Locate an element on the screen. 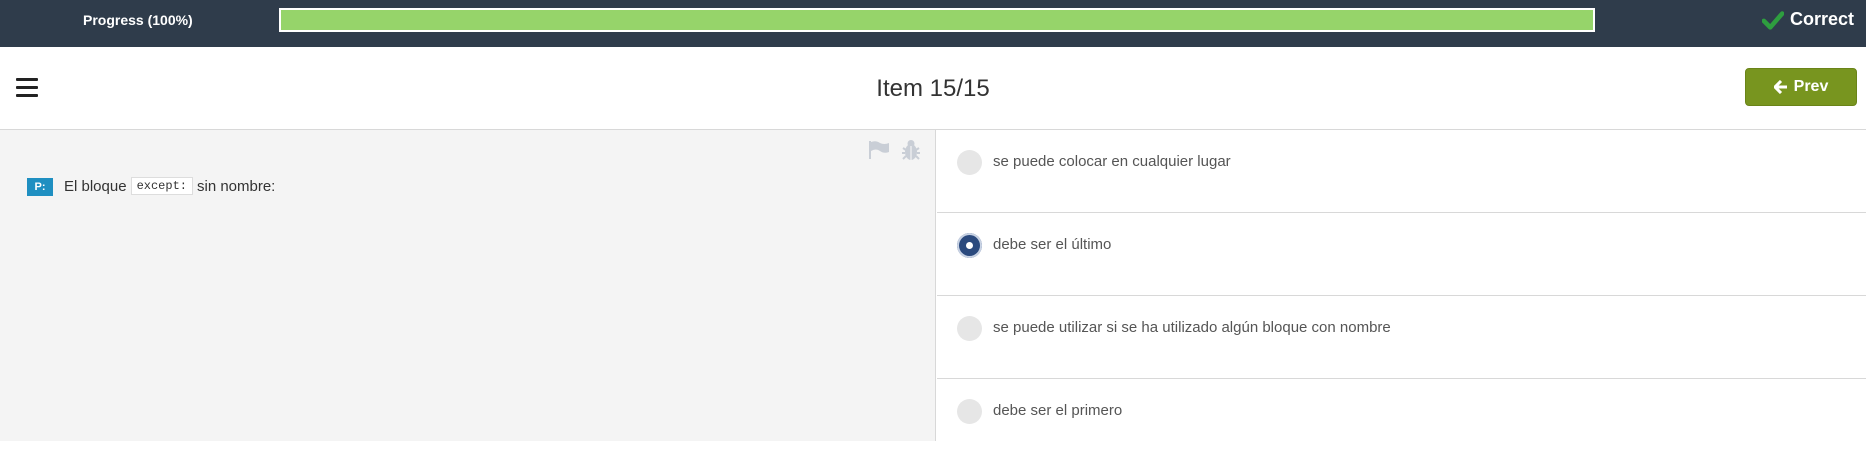 This screenshot has width=1866, height=462. question-text-after: sin nombre: is located at coordinates (236, 186).